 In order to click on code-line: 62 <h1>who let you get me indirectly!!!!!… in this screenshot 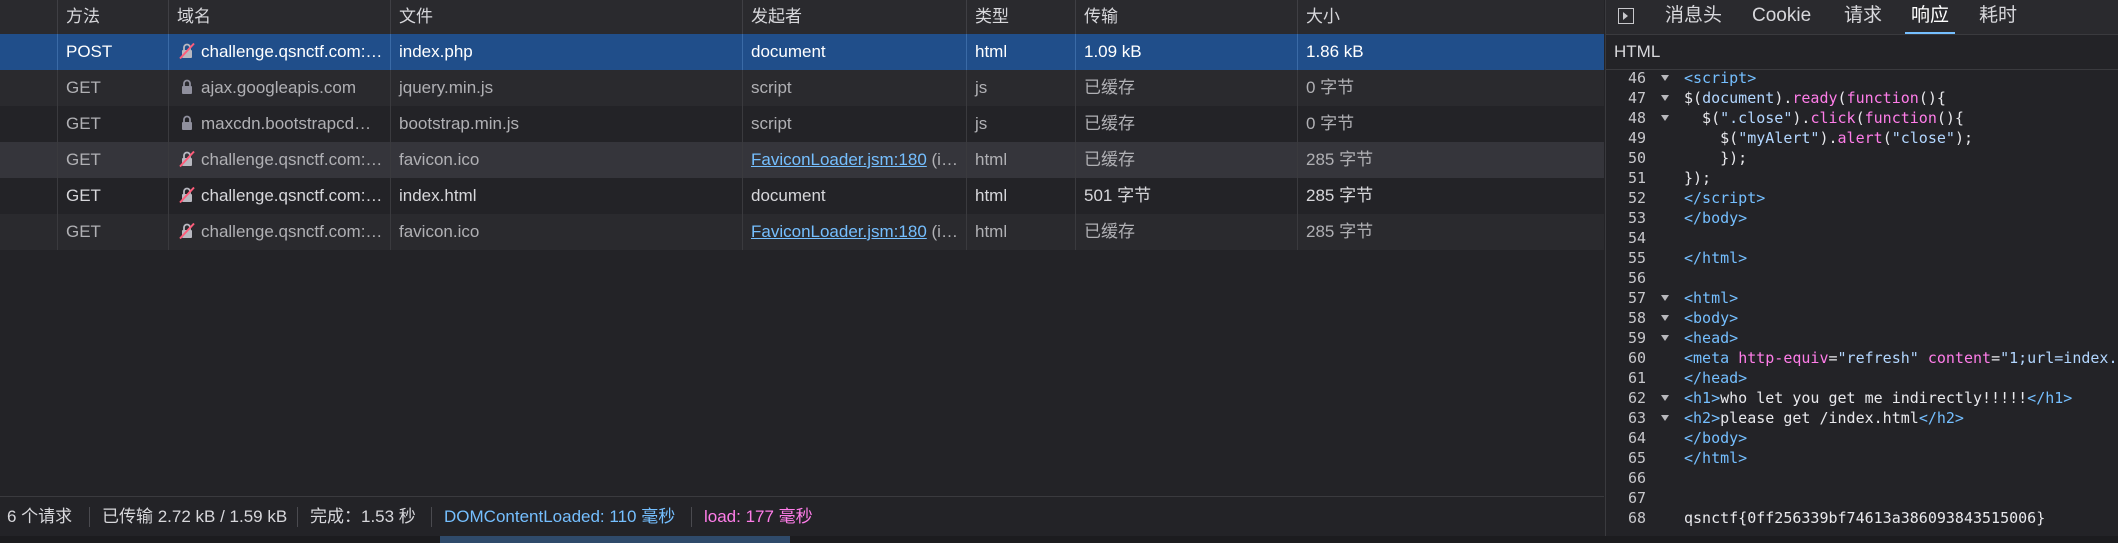, I will do `click(1850, 398)`.